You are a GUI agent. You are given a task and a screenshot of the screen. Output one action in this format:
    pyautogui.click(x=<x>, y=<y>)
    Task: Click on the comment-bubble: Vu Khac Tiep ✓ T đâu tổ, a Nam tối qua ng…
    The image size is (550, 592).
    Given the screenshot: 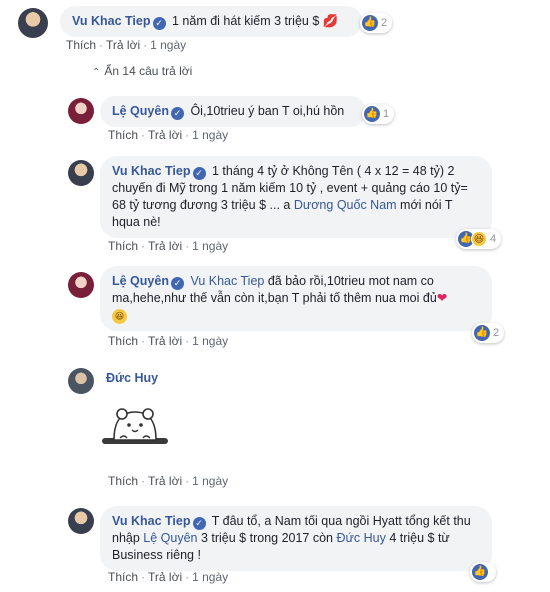 What is the action you would take?
    pyautogui.click(x=296, y=538)
    